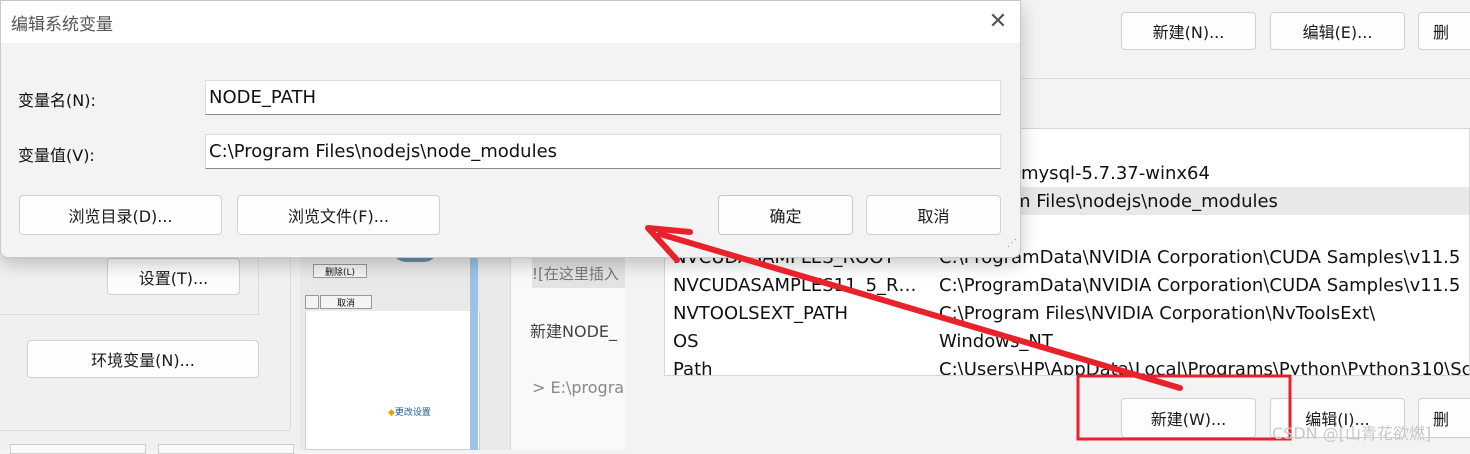 Image resolution: width=1470 pixels, height=454 pixels. Describe the element at coordinates (1184, 407) in the screenshot. I see `annotation-highlight-box` at that location.